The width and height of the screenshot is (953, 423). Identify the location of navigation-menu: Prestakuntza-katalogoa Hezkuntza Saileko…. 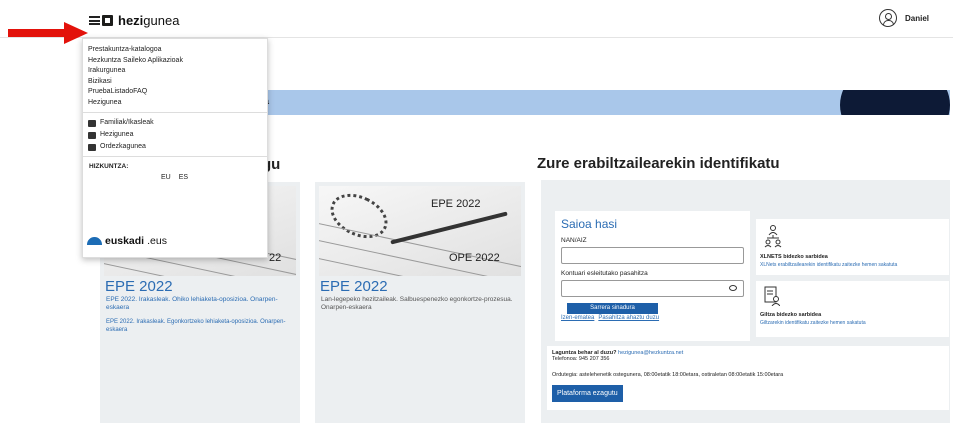
(175, 148).